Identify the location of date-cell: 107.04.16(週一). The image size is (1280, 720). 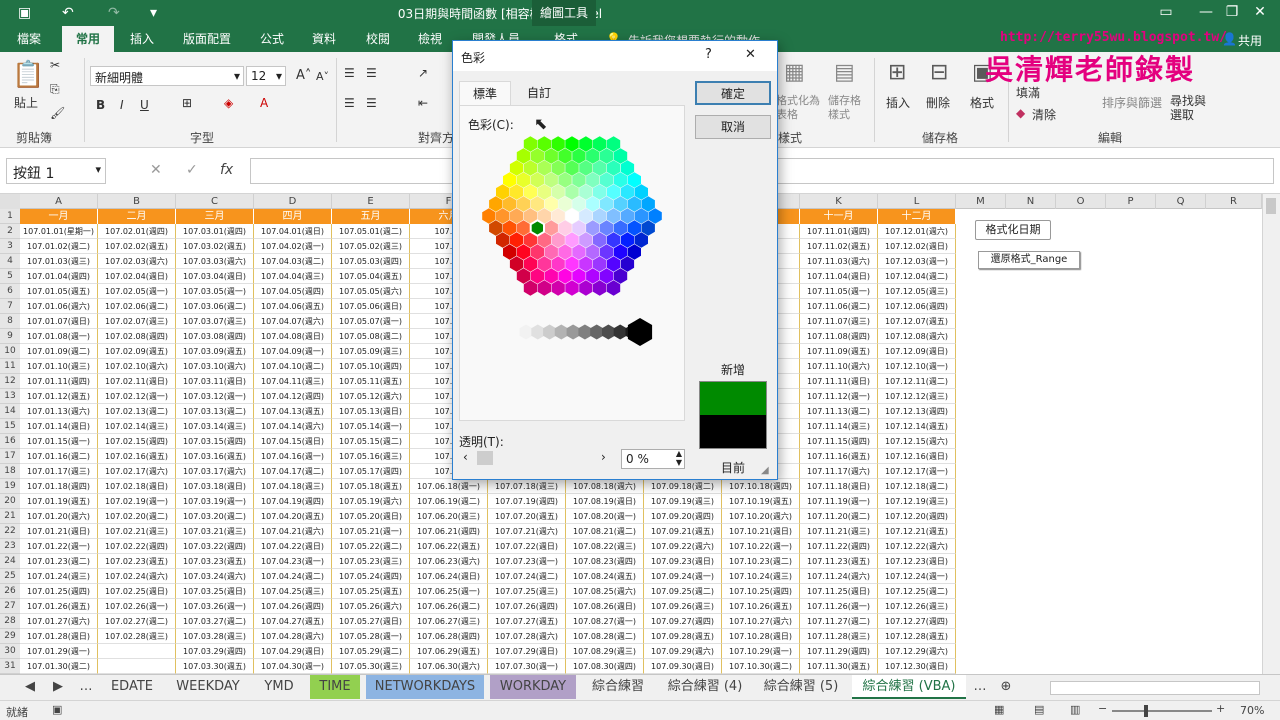
(293, 456).